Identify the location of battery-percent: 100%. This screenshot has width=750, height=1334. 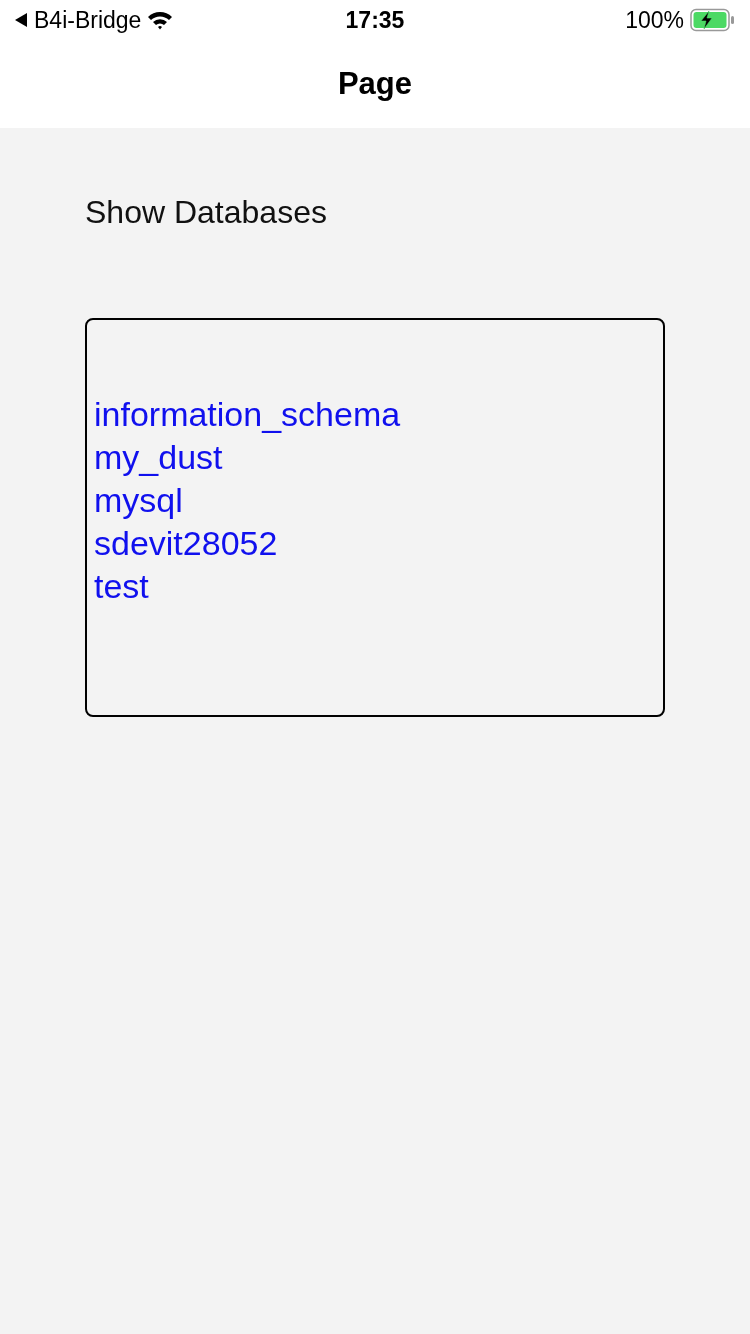
(654, 20).